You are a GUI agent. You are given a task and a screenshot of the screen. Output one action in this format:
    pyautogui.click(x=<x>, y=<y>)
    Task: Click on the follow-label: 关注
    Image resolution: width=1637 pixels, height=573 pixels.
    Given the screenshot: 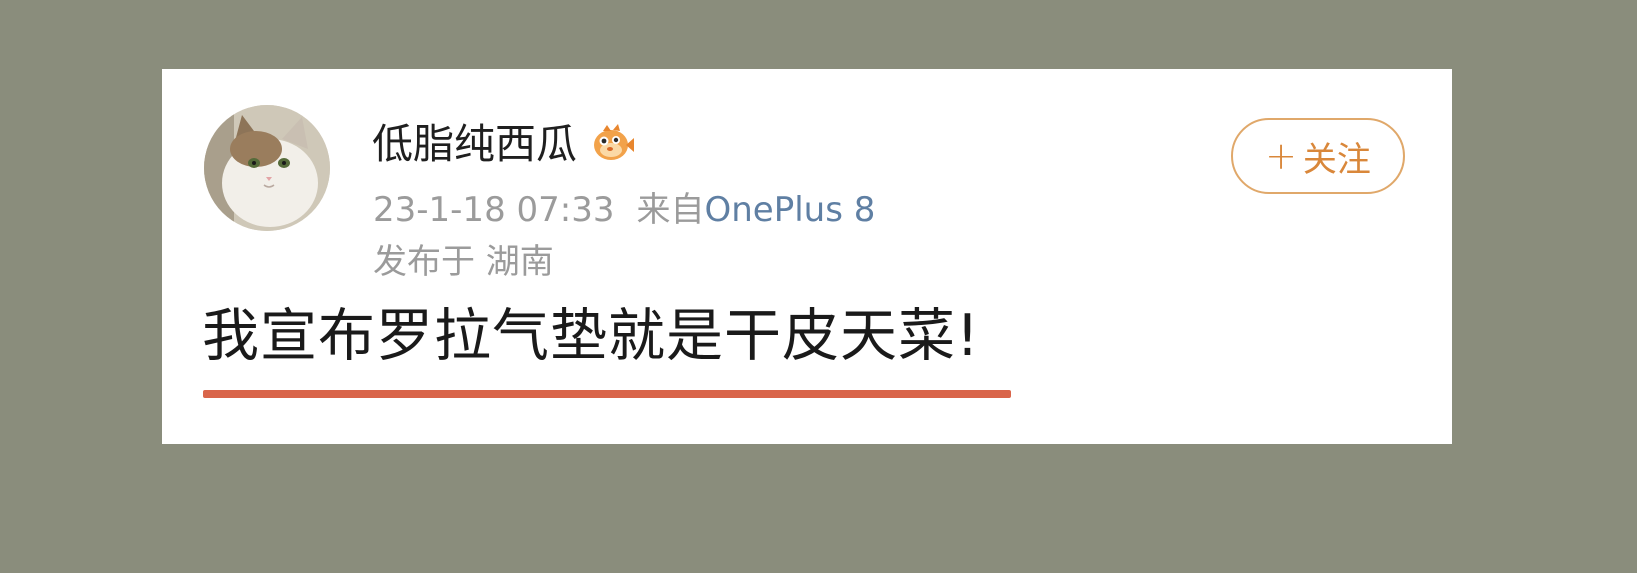 What is the action you would take?
    pyautogui.click(x=1336, y=159)
    